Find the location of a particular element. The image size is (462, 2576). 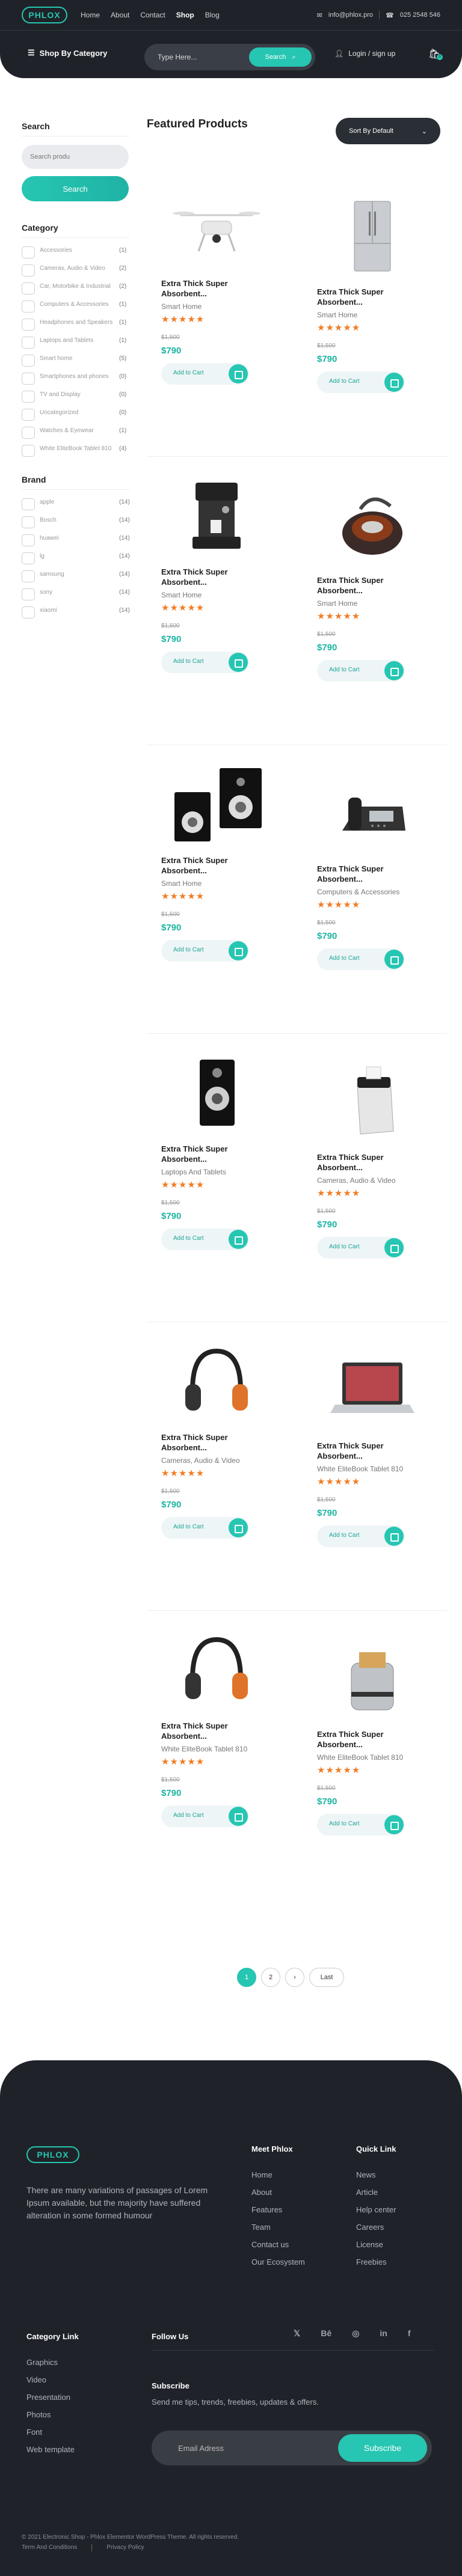

category-item: Laptops and Tablets (1) is located at coordinates (76, 343).